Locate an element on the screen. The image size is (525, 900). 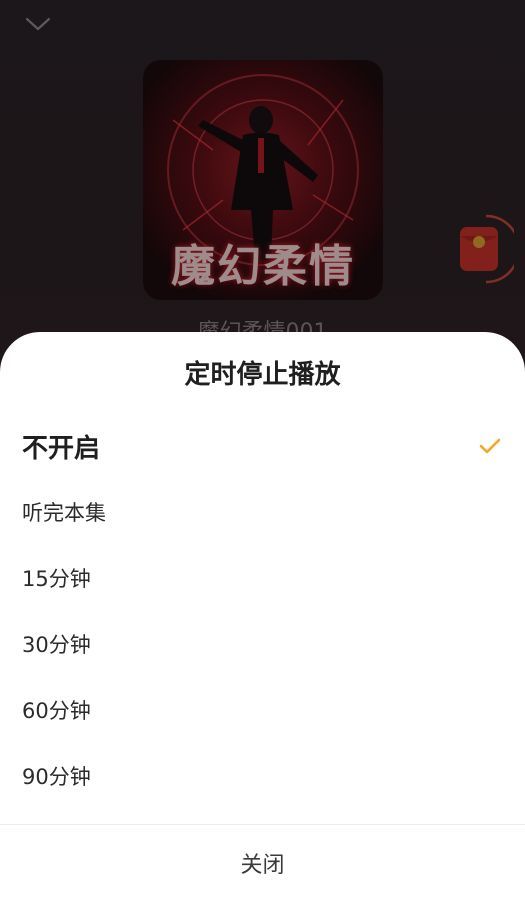
option-label: 15分钟 is located at coordinates (56, 579).